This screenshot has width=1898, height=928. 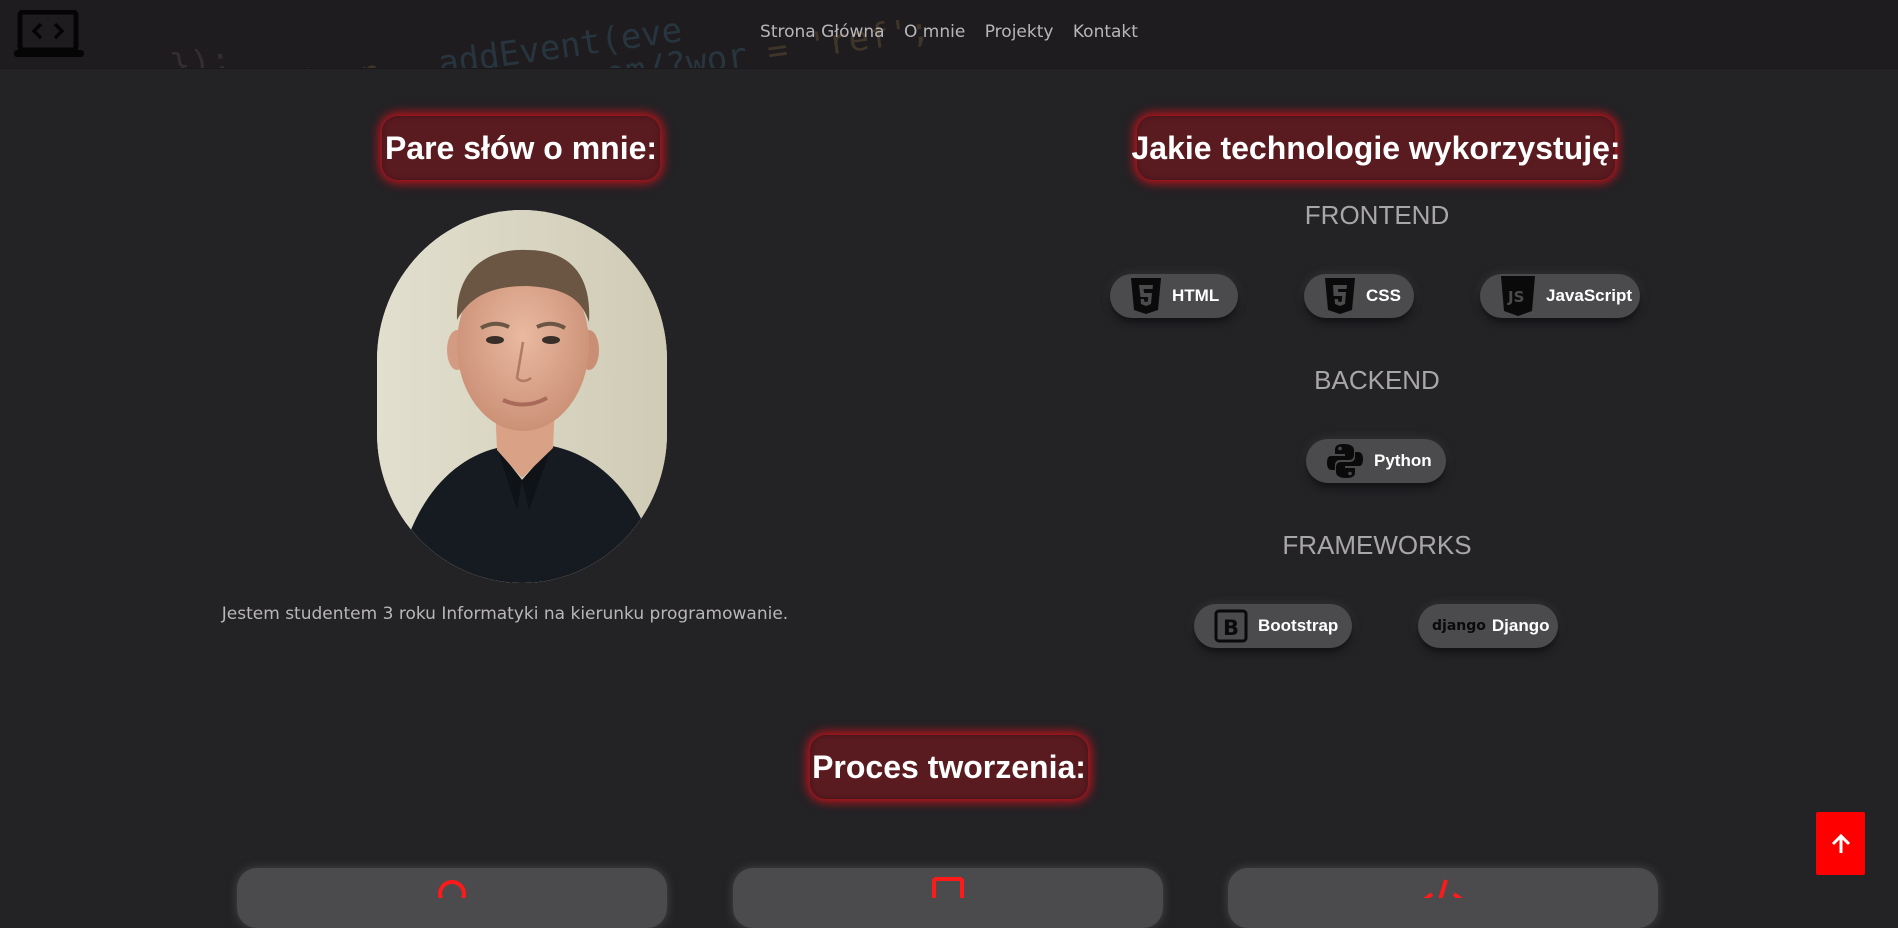 I want to click on frameworks-heading: FRAMEWORKS, so click(x=1377, y=545).